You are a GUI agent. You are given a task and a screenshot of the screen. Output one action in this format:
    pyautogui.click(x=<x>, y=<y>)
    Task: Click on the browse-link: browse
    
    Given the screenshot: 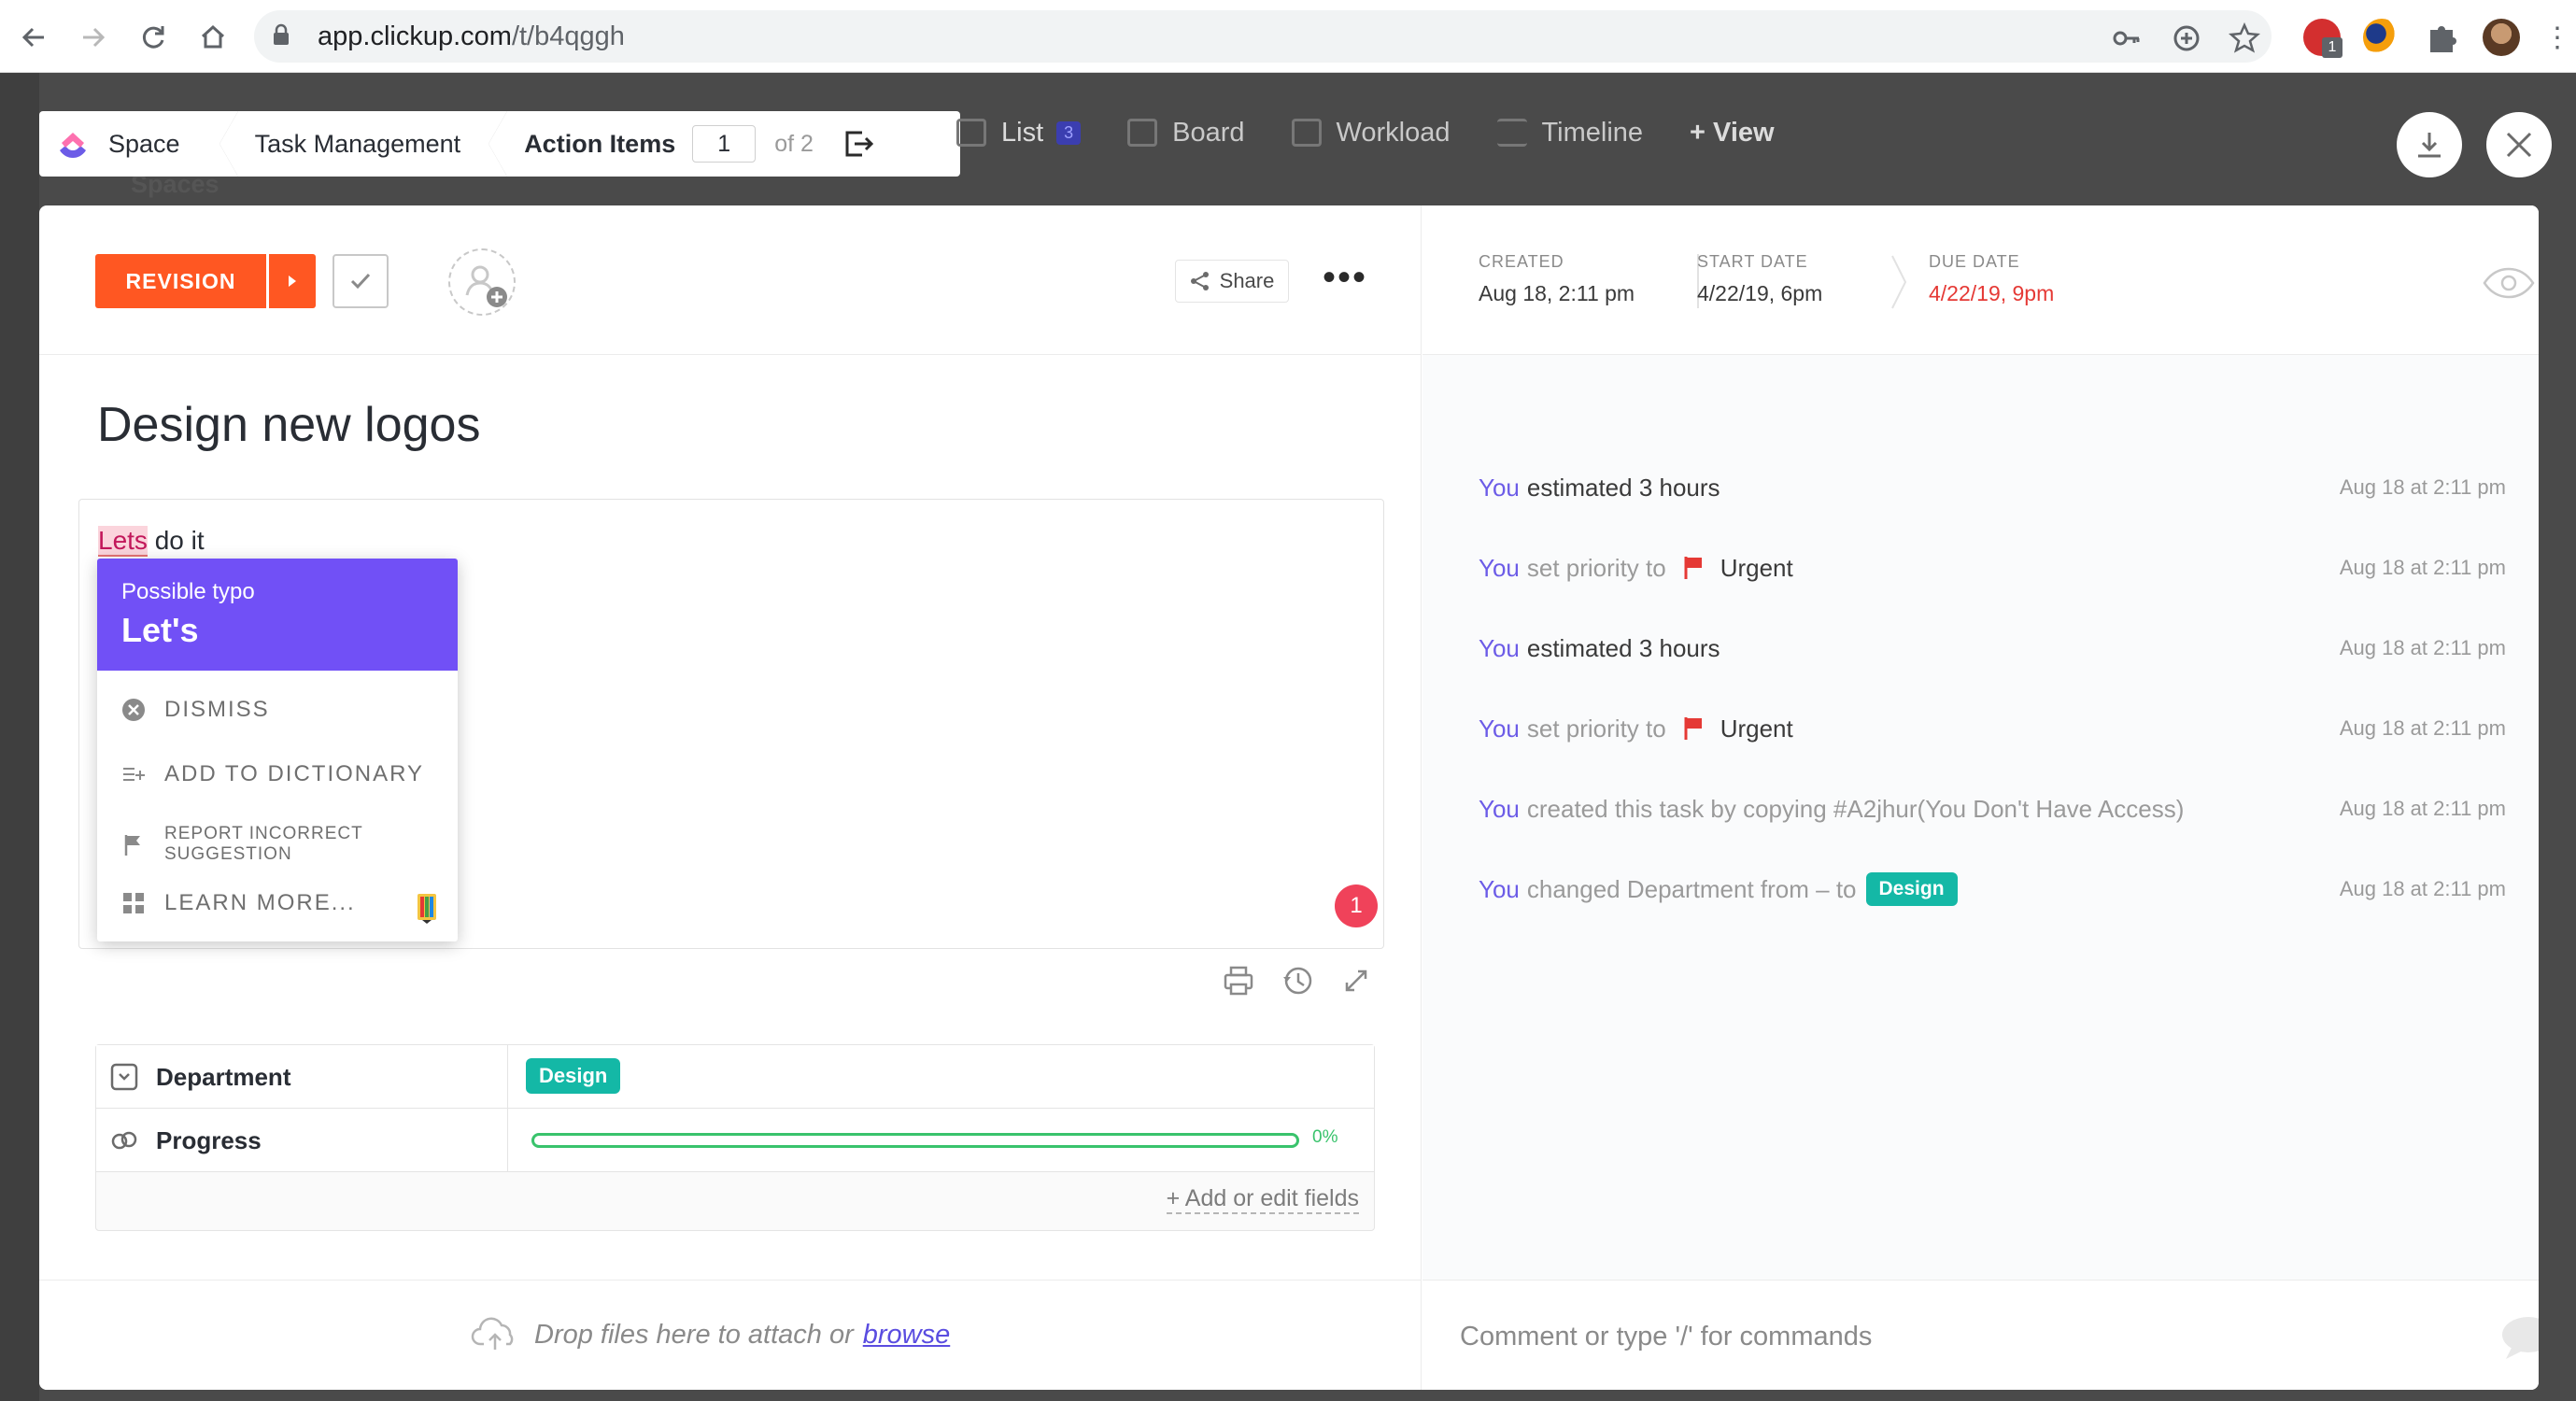 What is the action you would take?
    pyautogui.click(x=907, y=1336)
    